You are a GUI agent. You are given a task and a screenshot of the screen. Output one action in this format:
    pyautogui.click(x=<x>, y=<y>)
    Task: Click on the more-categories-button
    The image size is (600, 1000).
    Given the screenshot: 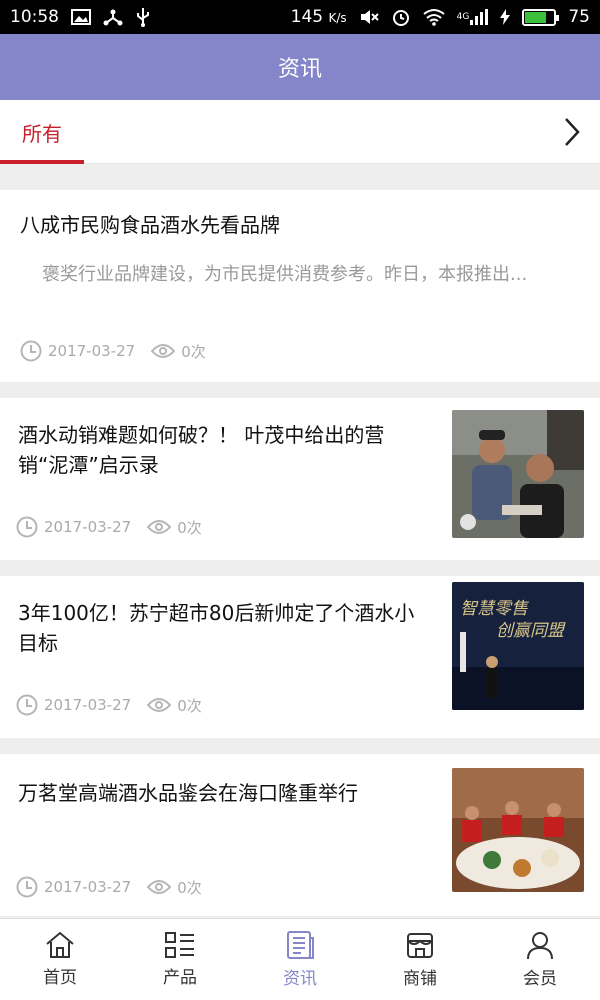 What is the action you would take?
    pyautogui.click(x=572, y=132)
    